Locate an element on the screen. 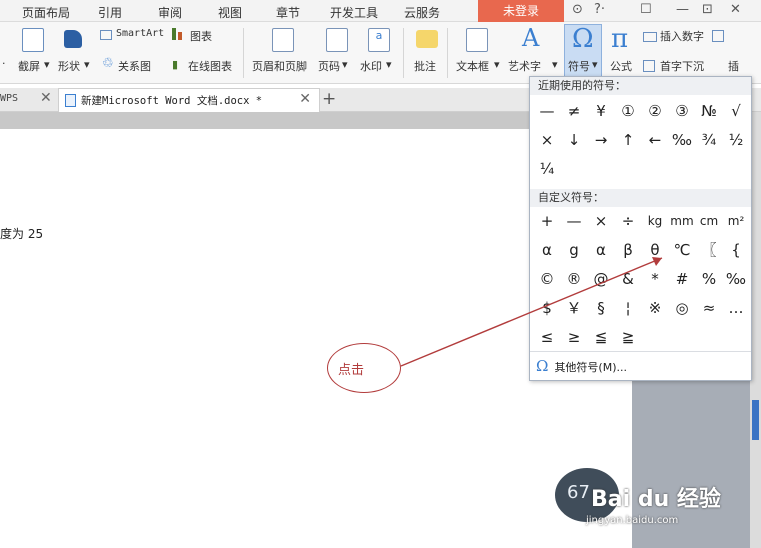 This screenshot has width=761, height=548. symbol-cell: # is located at coordinates (682, 279).